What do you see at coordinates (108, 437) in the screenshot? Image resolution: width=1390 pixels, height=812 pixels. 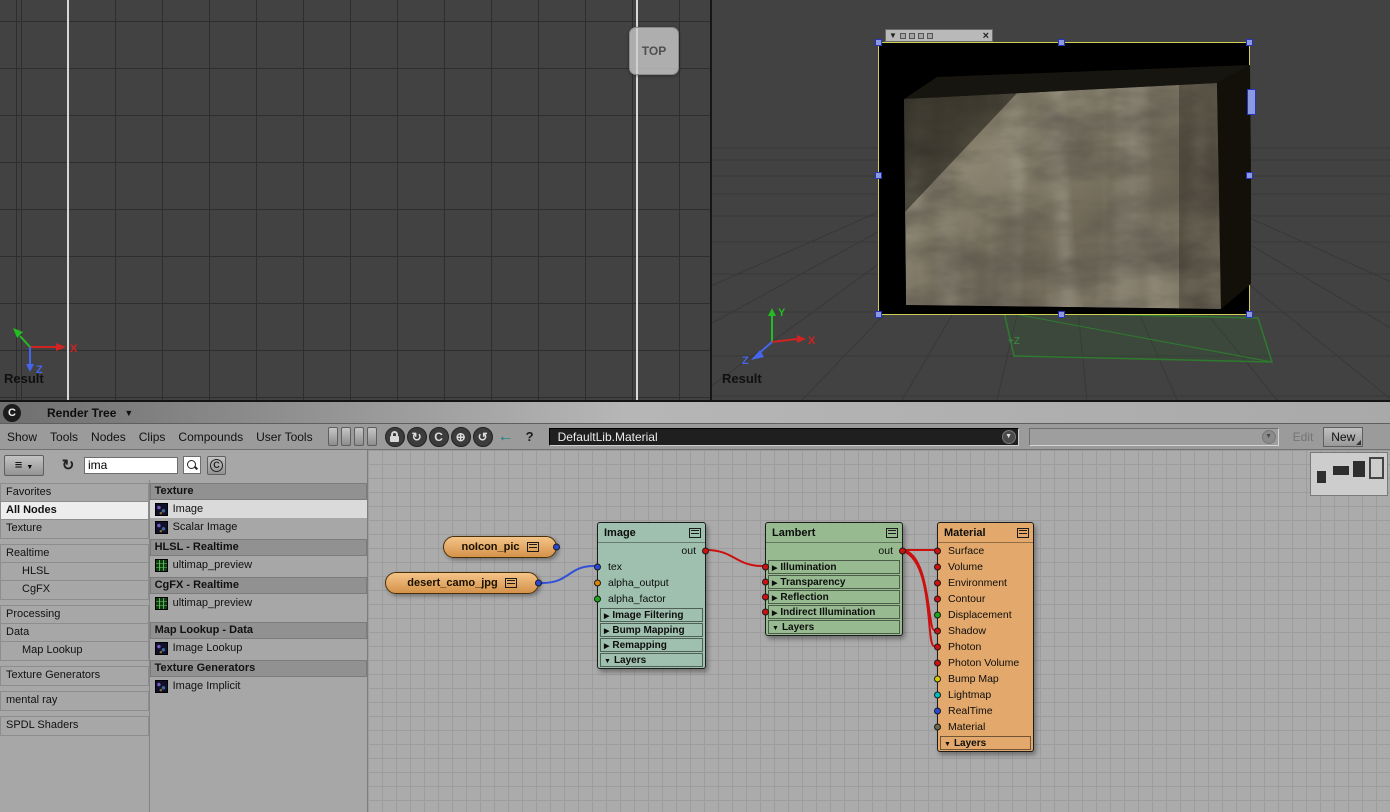 I see `menu-nodes: Nodes` at bounding box center [108, 437].